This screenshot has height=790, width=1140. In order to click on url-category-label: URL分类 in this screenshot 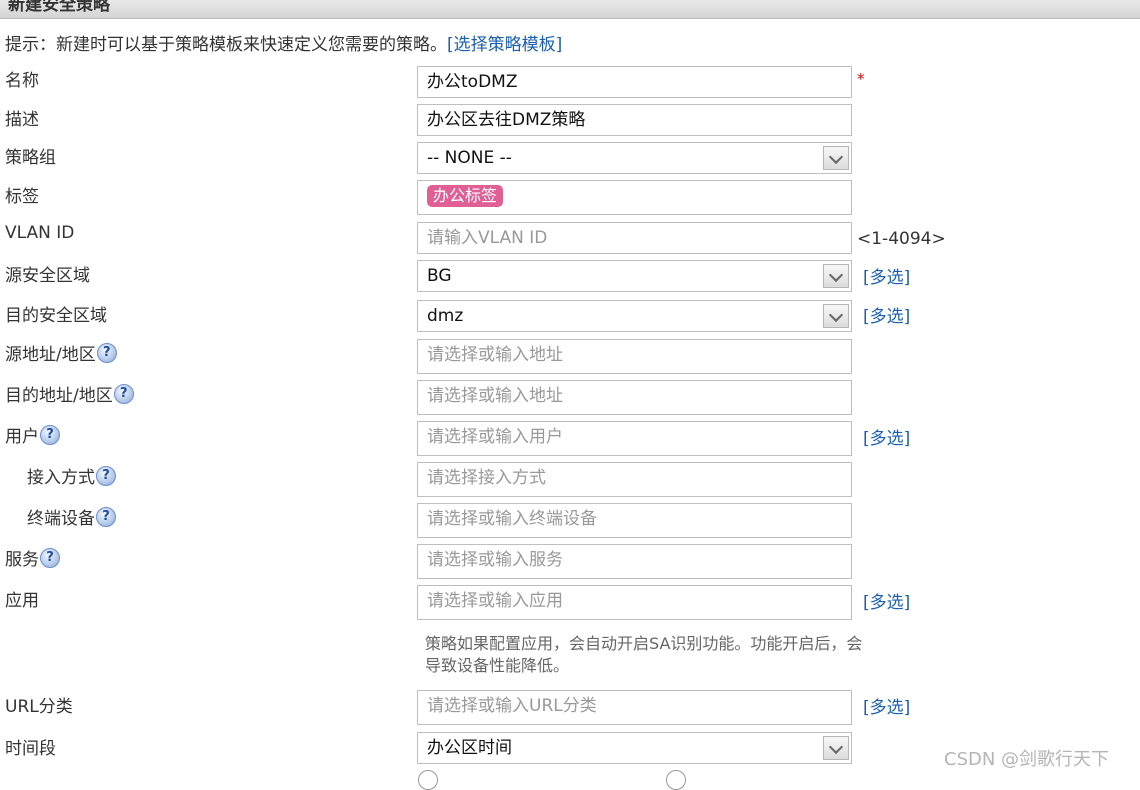, I will do `click(39, 707)`.